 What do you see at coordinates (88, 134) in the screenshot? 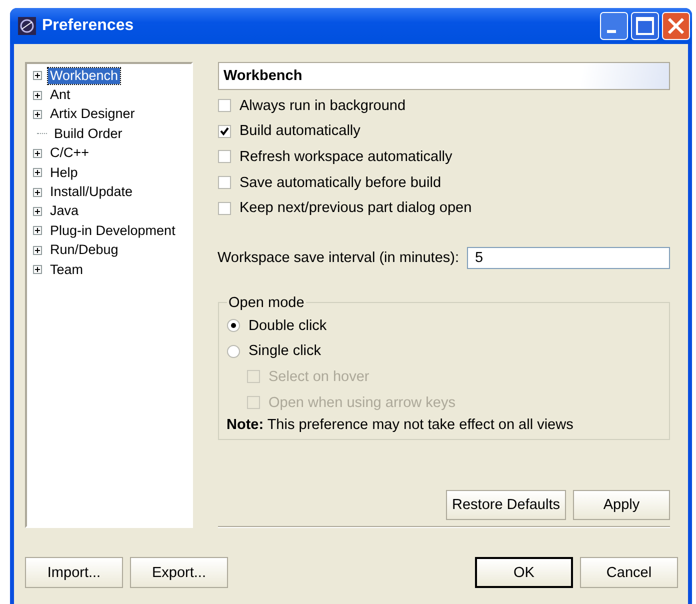
I see `tree-item: Build Order` at bounding box center [88, 134].